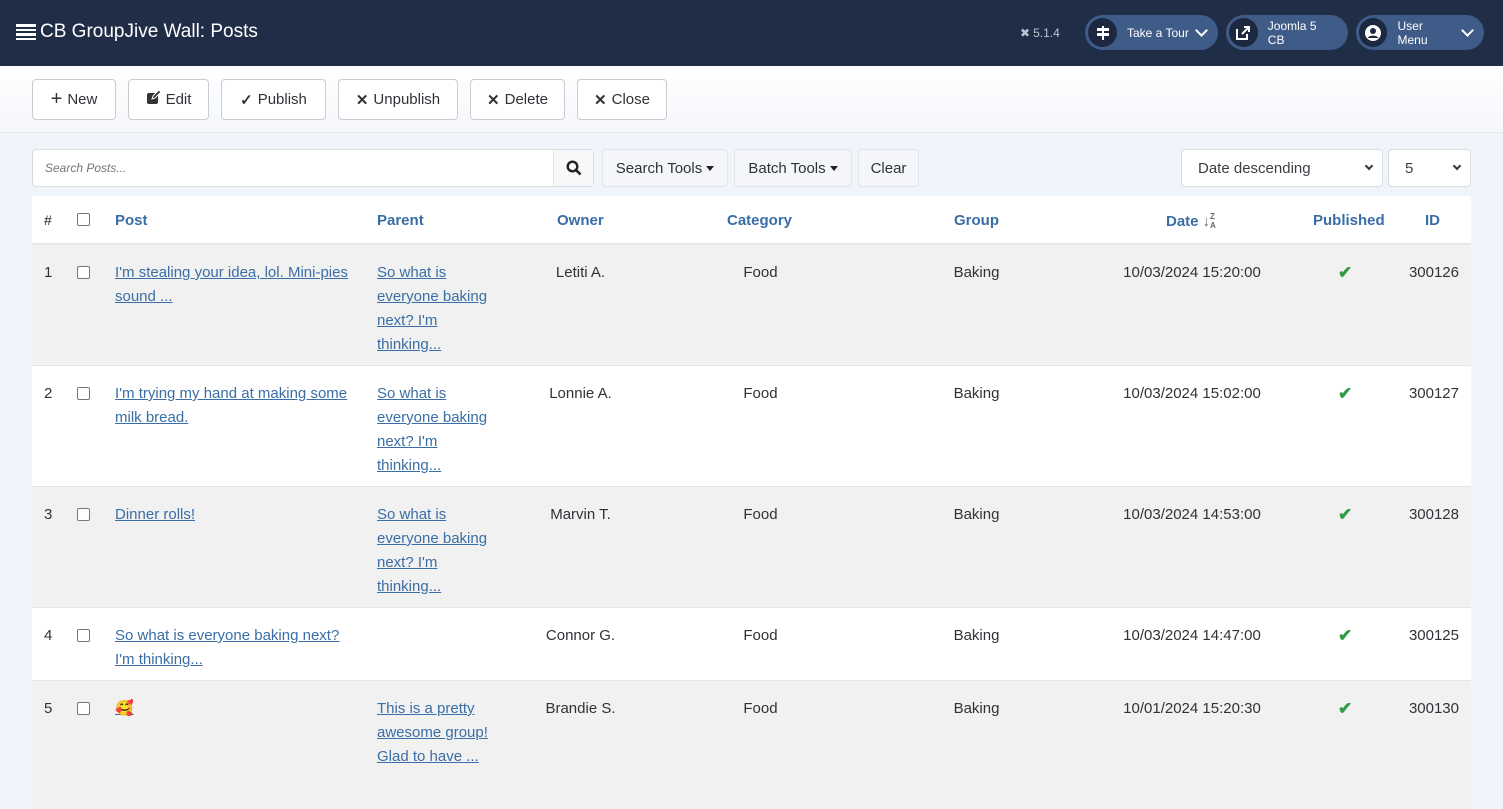 This screenshot has height=809, width=1503. I want to click on joomla-icon: ✖, so click(1025, 33).